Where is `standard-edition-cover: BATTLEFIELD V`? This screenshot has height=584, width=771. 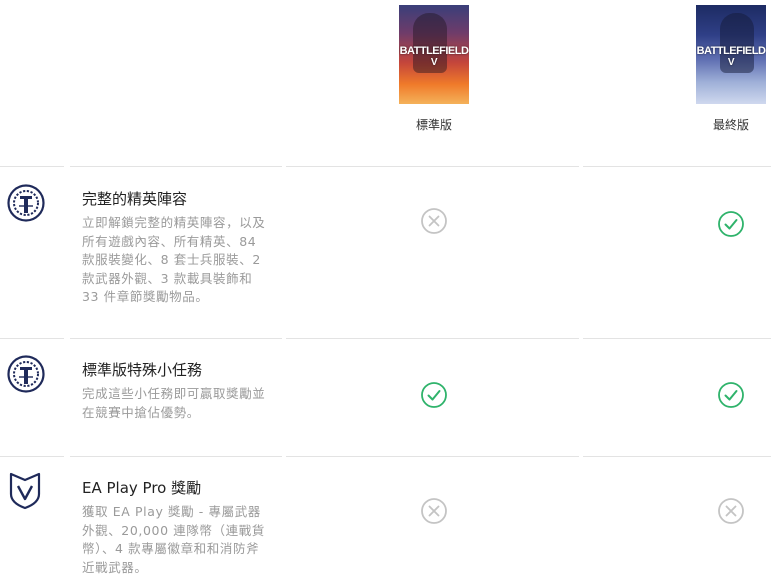
standard-edition-cover: BATTLEFIELD V is located at coordinates (434, 54).